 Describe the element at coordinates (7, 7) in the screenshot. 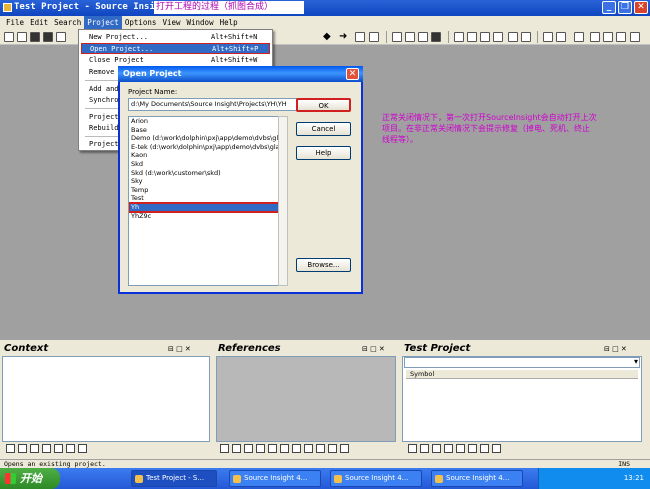

I see `app-icon` at that location.